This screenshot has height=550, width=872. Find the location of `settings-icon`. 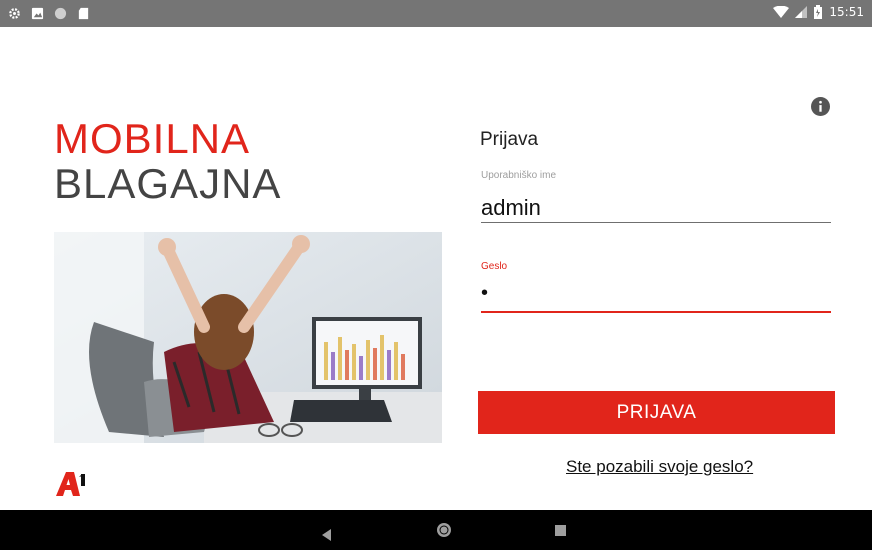

settings-icon is located at coordinates (14, 13).